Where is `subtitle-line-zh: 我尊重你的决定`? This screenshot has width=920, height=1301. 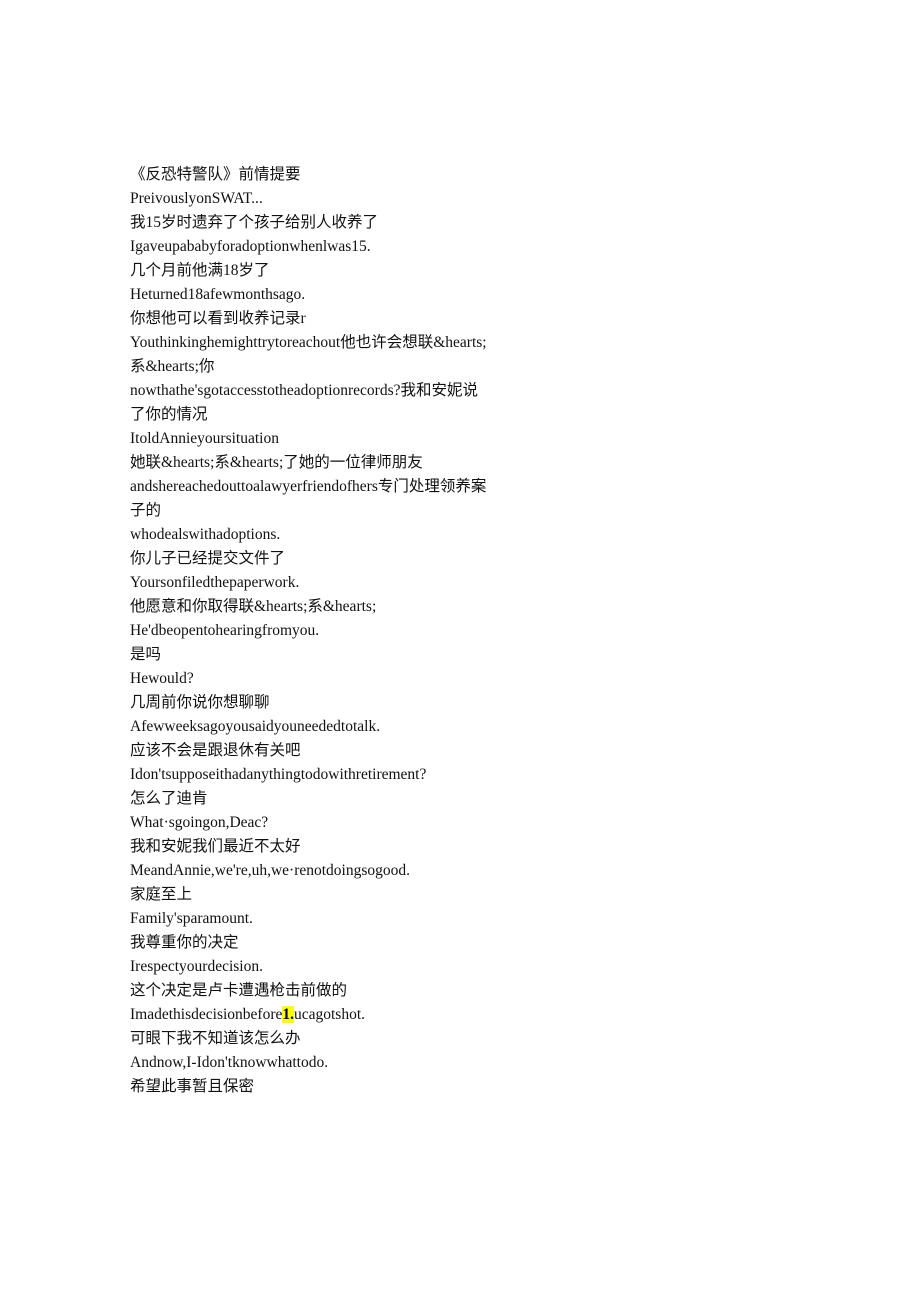 subtitle-line-zh: 我尊重你的决定 is located at coordinates (184, 942).